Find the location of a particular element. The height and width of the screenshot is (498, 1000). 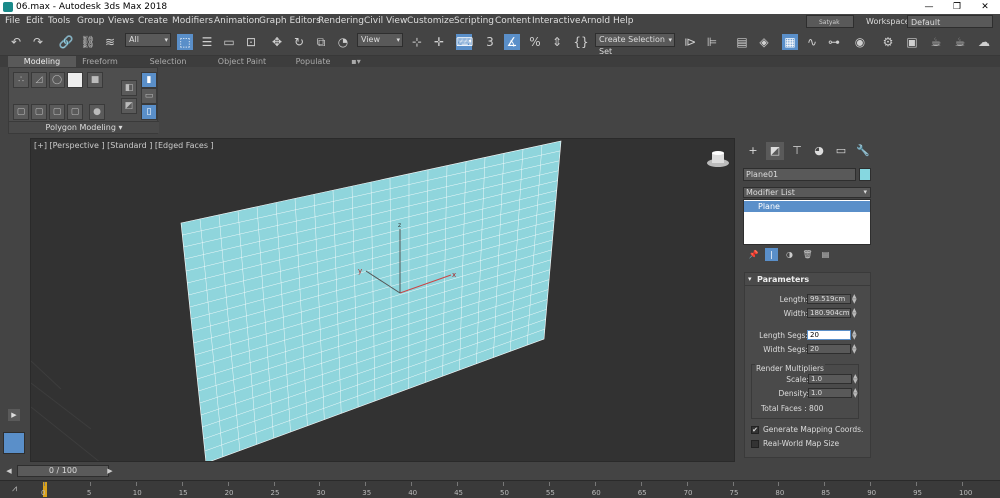

stack-item-plane: Plane is located at coordinates (807, 206).